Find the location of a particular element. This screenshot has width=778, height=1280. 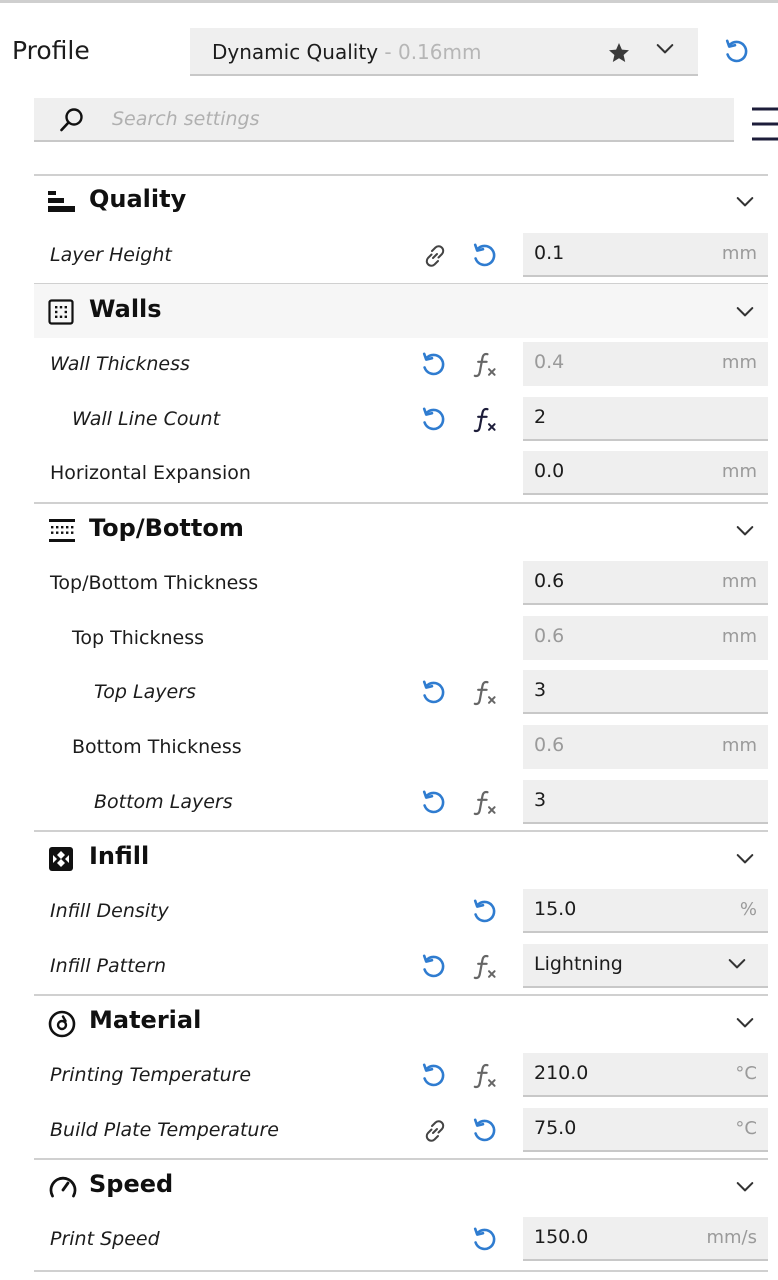

field-value: 150.0 is located at coordinates (561, 1237).